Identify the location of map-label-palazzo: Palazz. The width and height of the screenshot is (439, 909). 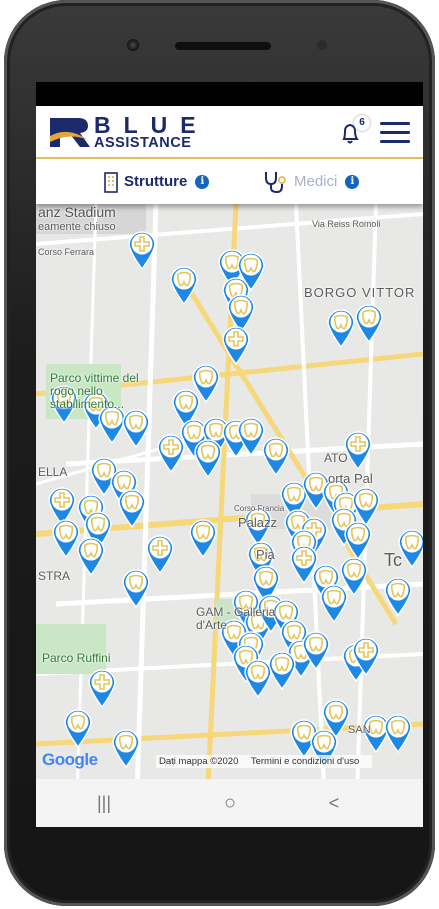
(258, 522).